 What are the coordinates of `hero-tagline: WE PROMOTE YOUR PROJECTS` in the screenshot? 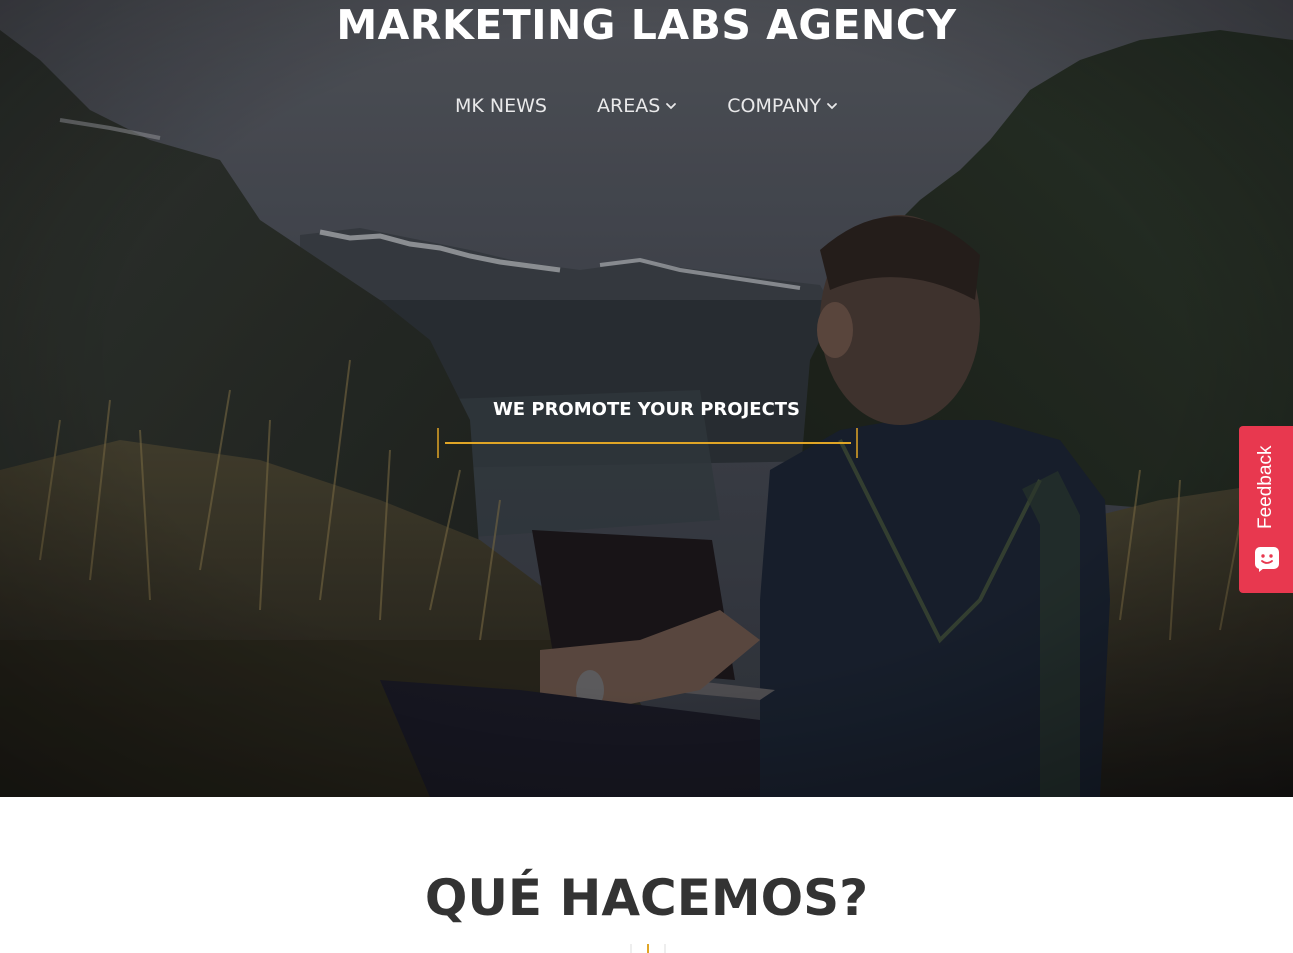 It's located at (646, 409).